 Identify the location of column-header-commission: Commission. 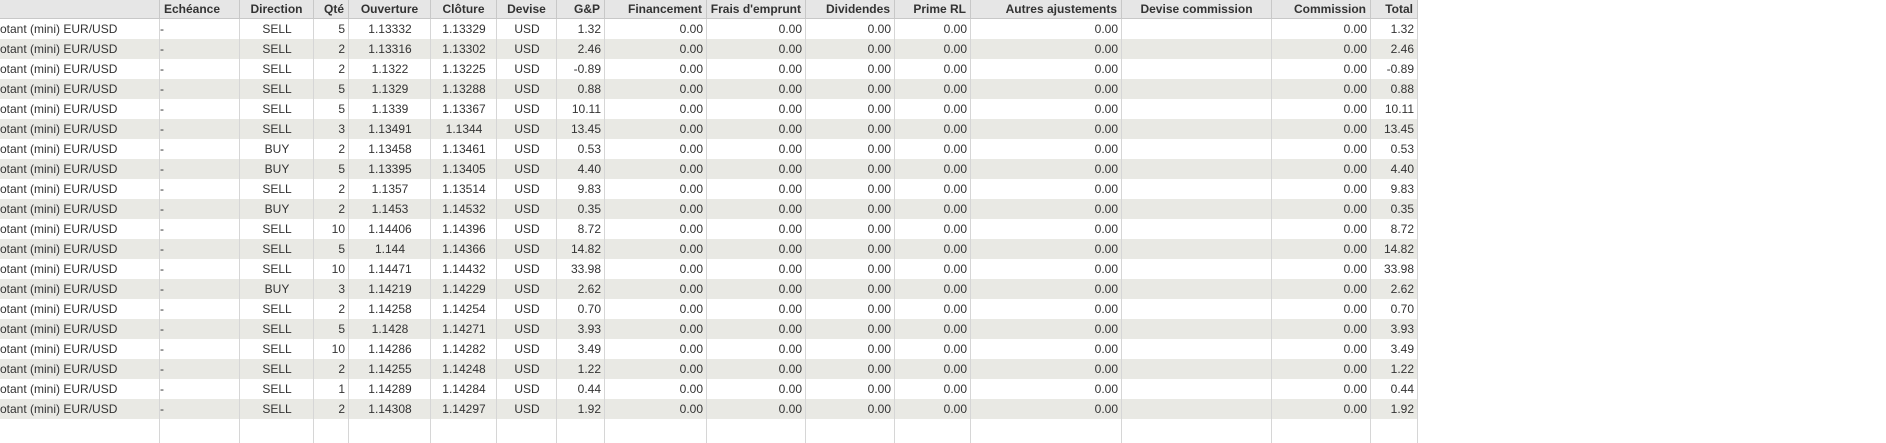
(1321, 9).